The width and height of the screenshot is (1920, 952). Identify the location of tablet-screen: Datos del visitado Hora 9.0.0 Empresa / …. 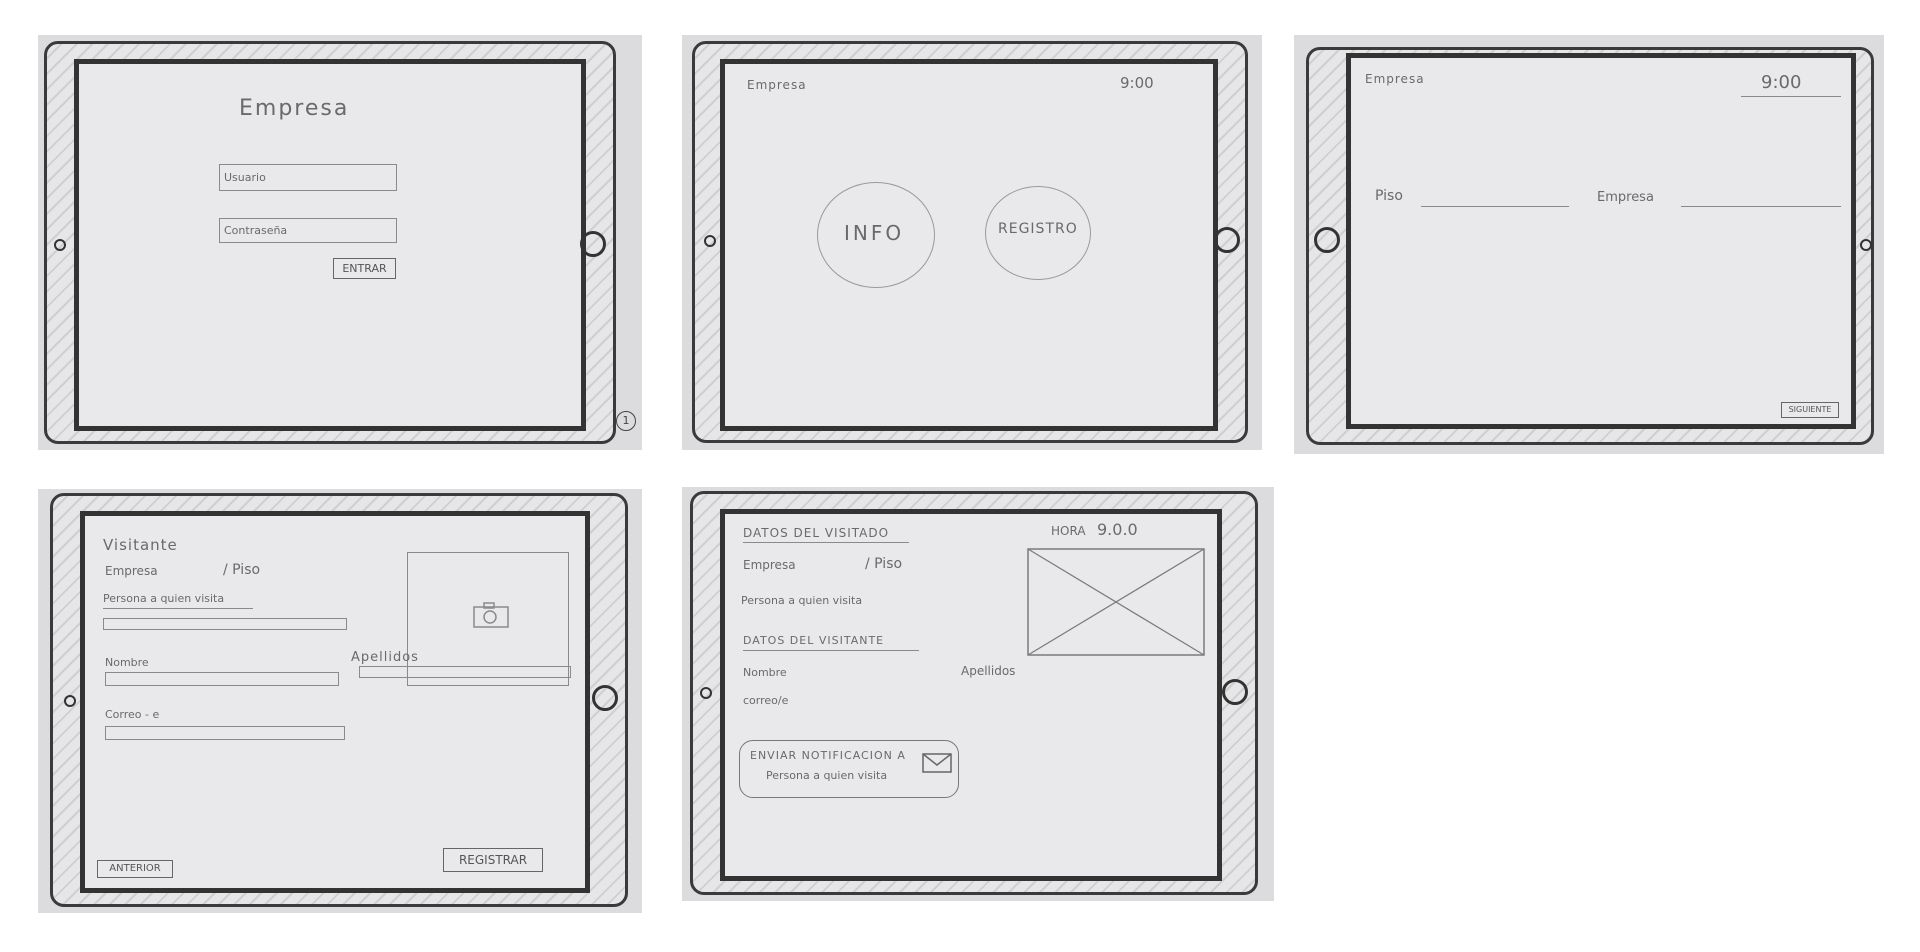
(971, 695).